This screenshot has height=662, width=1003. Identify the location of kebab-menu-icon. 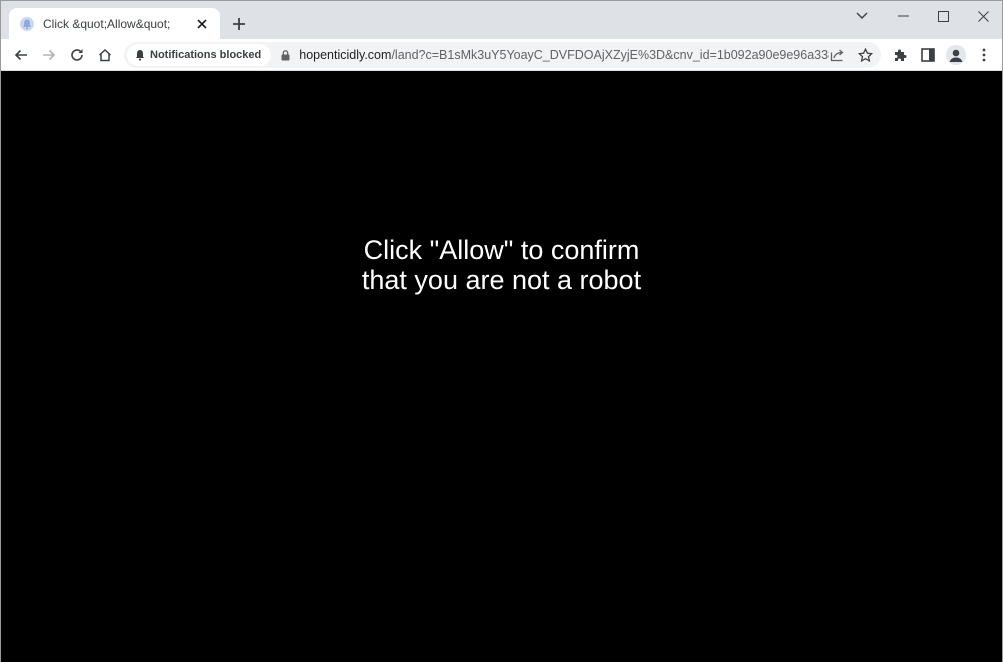
(984, 55).